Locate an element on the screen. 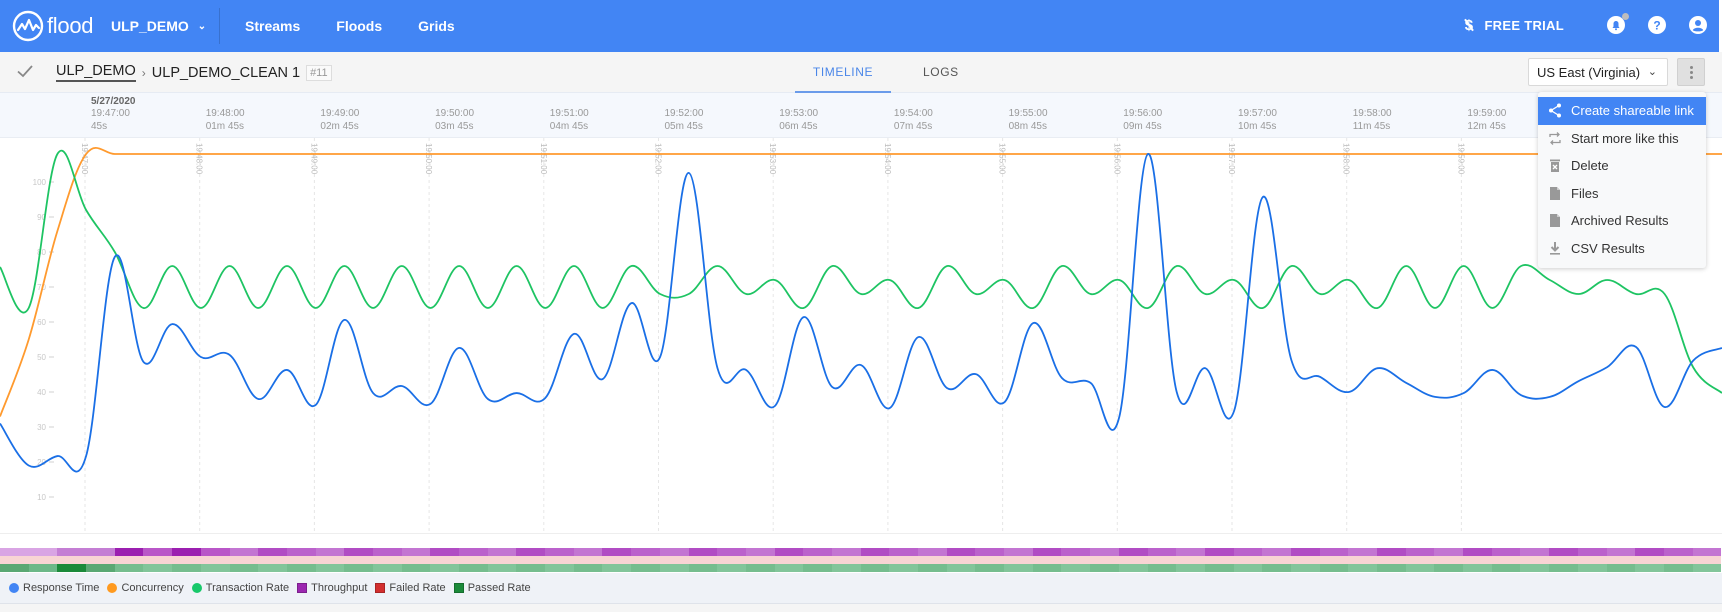 This screenshot has width=1722, height=612. timeline-column-label: 19:47:00 45s is located at coordinates (110, 120).